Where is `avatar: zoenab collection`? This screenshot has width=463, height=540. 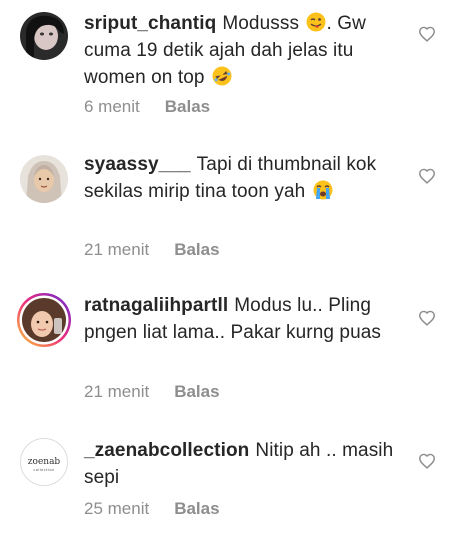 avatar: zoenab collection is located at coordinates (44, 462).